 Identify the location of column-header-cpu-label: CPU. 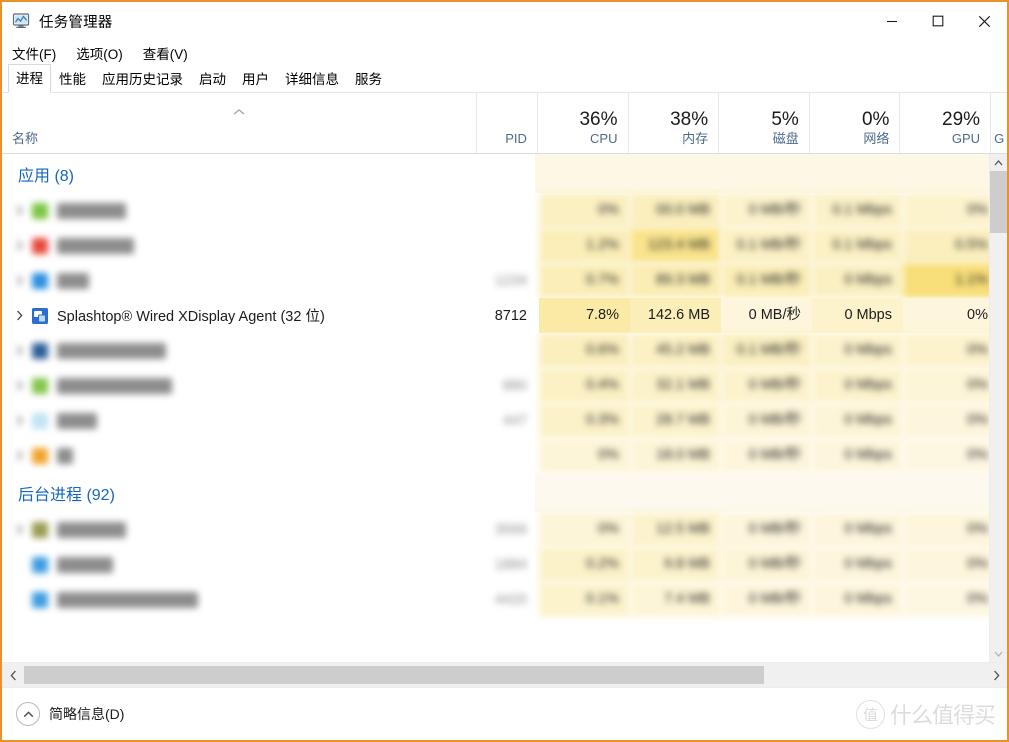
(604, 138).